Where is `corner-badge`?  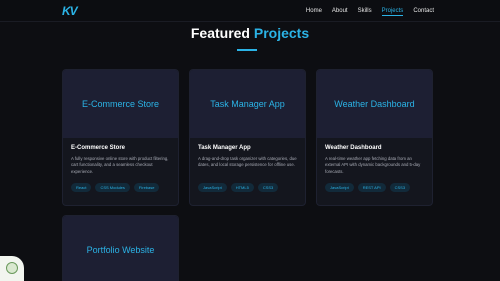
corner-badge is located at coordinates (12, 268).